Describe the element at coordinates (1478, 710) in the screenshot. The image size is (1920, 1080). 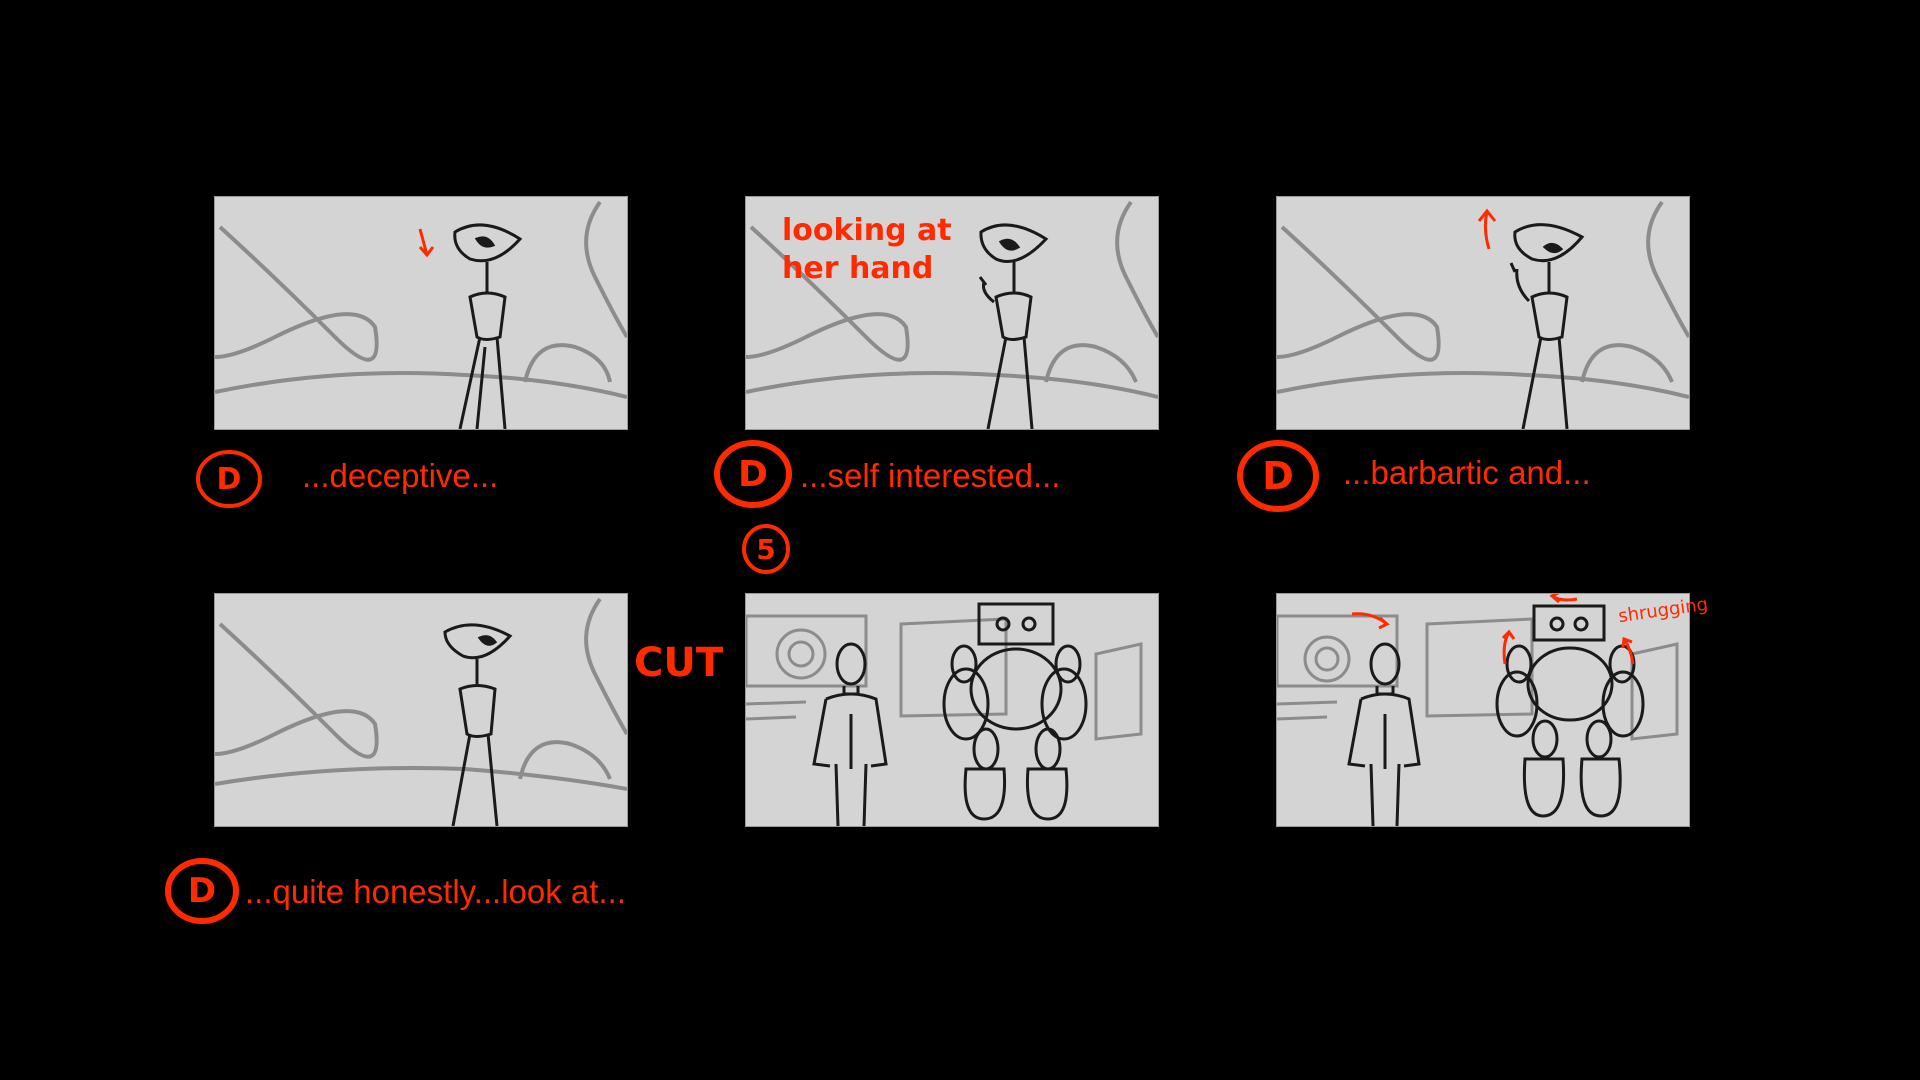
I see `man-and-robot-shrugging-drawing` at that location.